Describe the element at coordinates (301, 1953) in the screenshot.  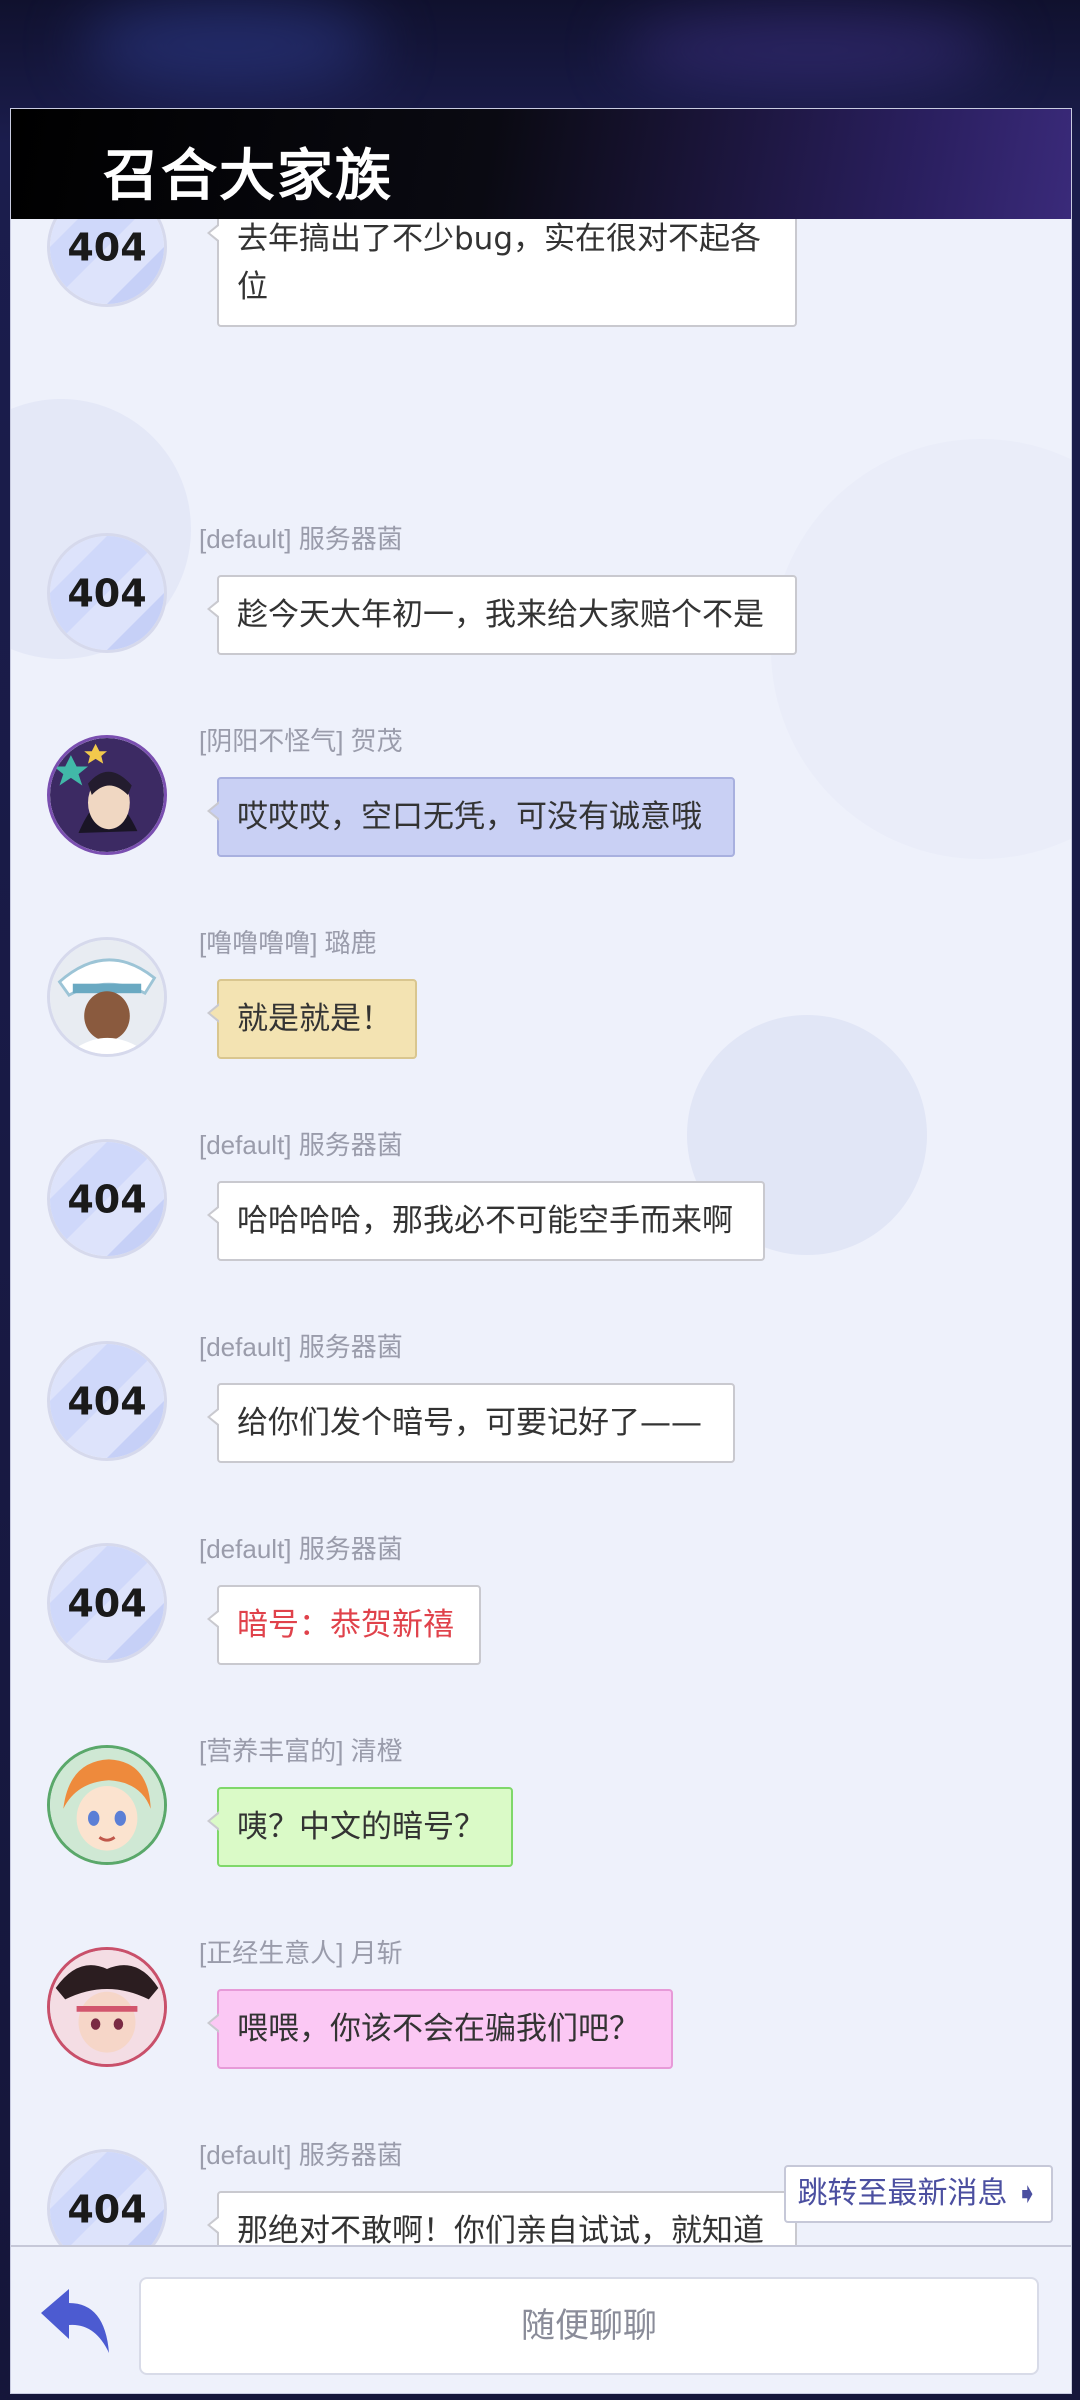
I see `sender-name: [正经生意人] 月斩` at that location.